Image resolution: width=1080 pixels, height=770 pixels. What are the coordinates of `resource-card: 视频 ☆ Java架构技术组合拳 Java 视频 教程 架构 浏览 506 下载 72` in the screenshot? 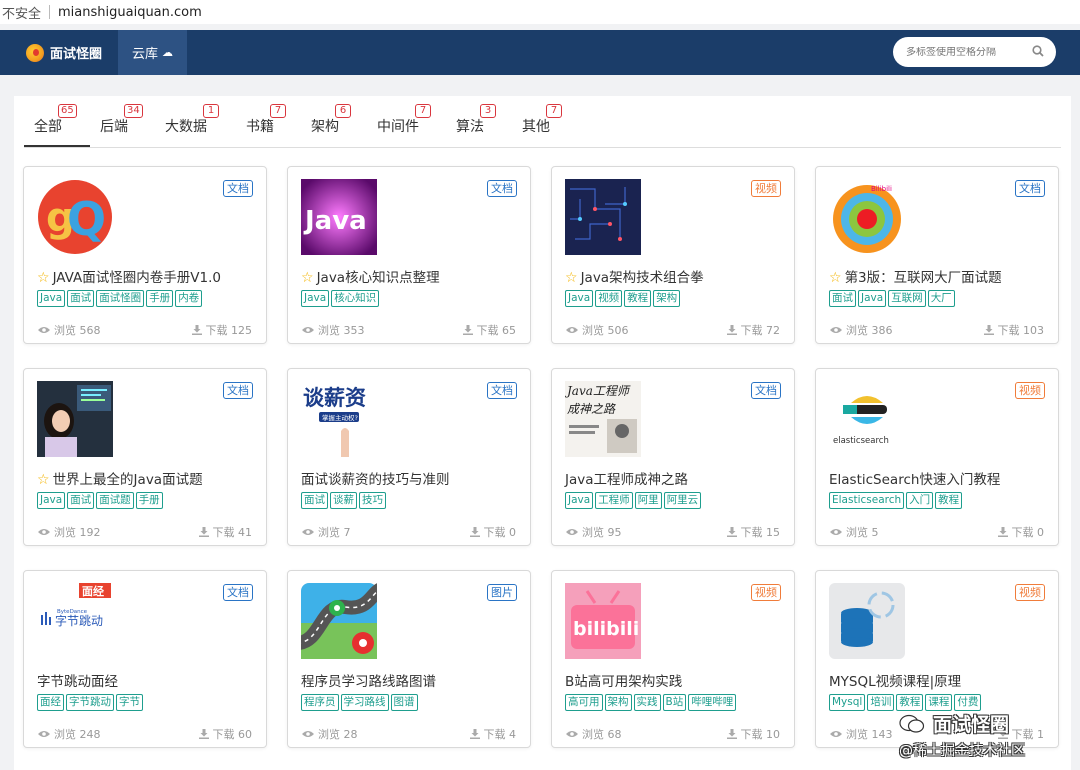 It's located at (673, 255).